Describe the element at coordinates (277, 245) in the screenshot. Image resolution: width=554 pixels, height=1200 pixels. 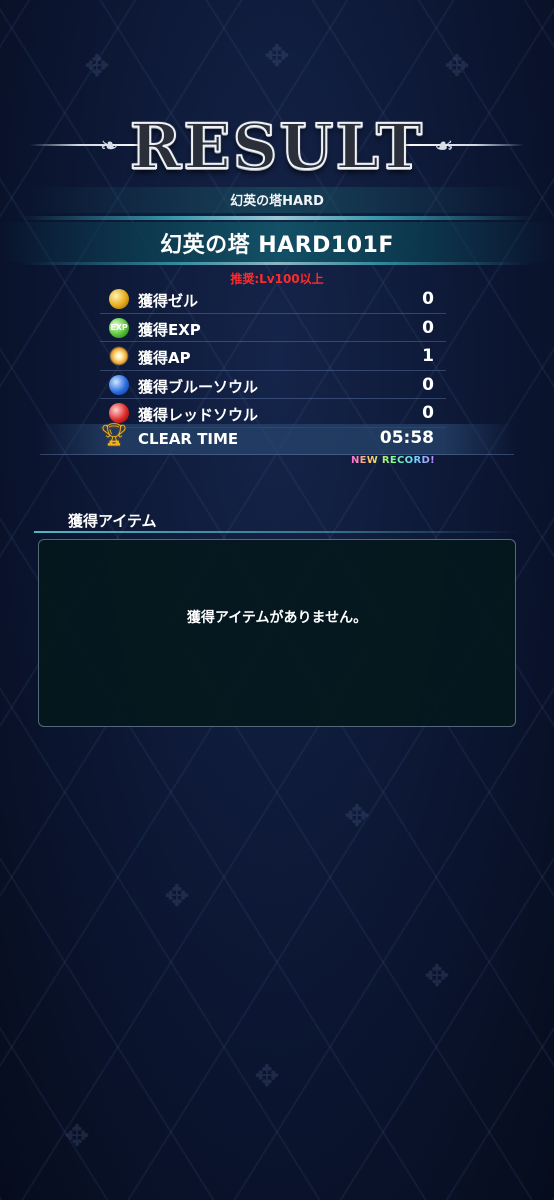
I see `stage-title: 幻英の塔 HARD101F` at that location.